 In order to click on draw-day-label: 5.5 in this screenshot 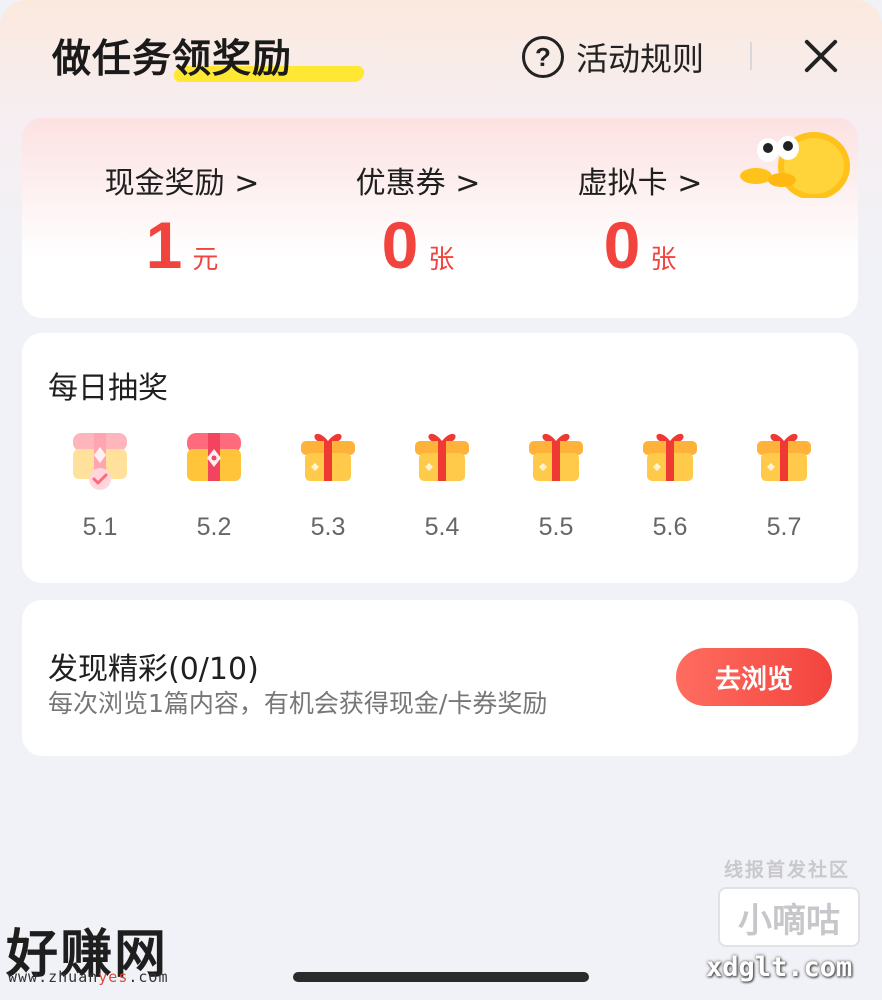, I will do `click(556, 527)`.